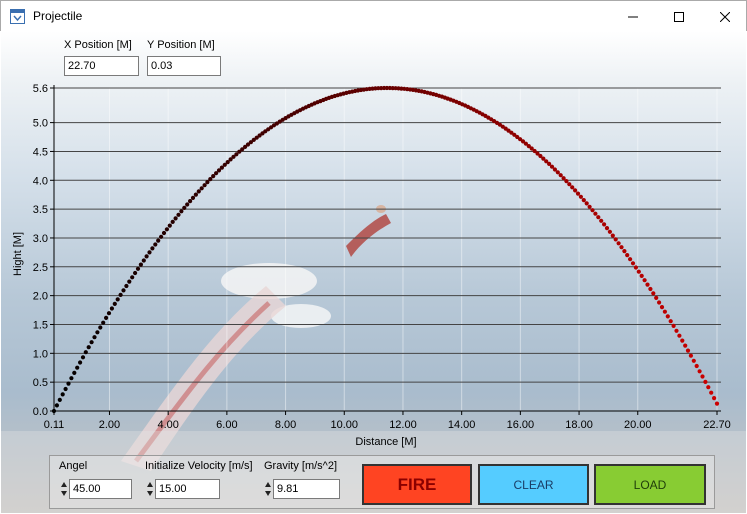 This screenshot has width=747, height=514. I want to click on fire-button: FIRE, so click(417, 484).